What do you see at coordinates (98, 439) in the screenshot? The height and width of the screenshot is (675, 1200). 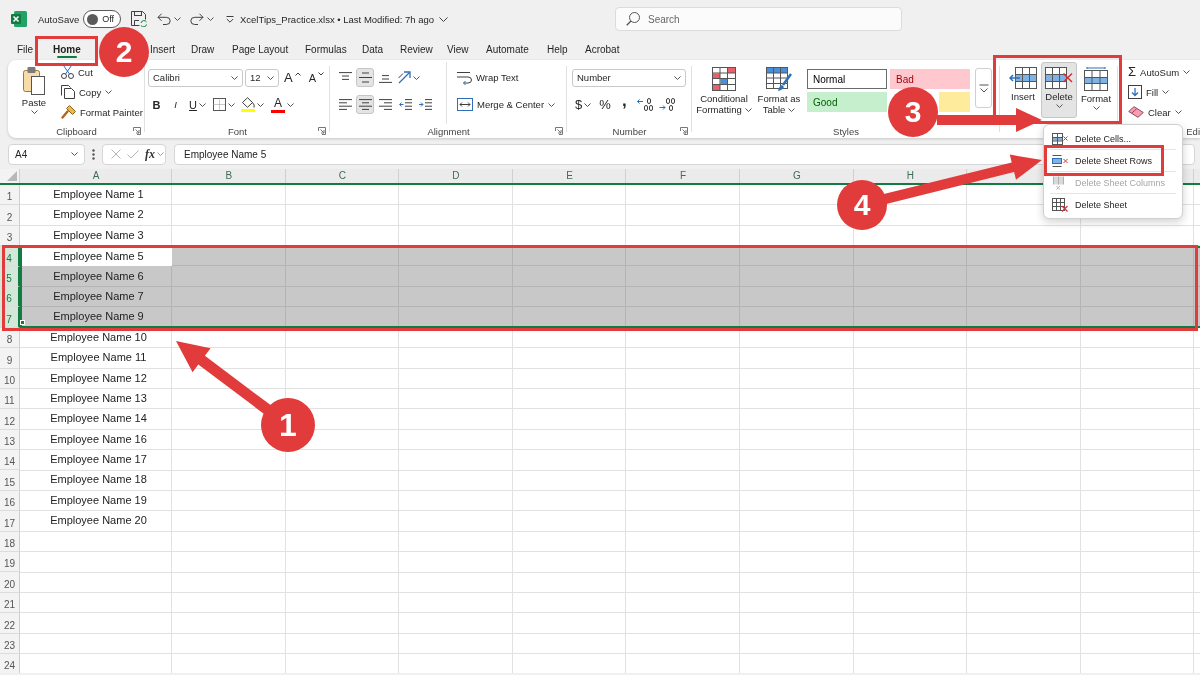 I see `spreadsheet-cell-text: Employee Name 16` at bounding box center [98, 439].